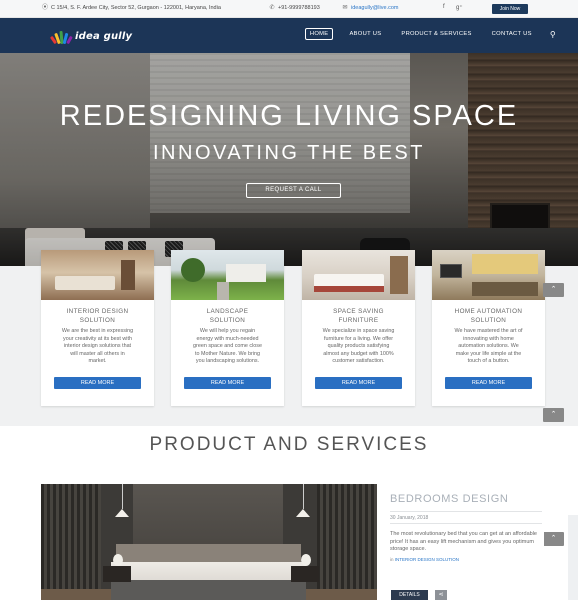 This screenshot has height=600, width=578. Describe the element at coordinates (409, 518) in the screenshot. I see `post-date: 30 January, 2018` at that location.